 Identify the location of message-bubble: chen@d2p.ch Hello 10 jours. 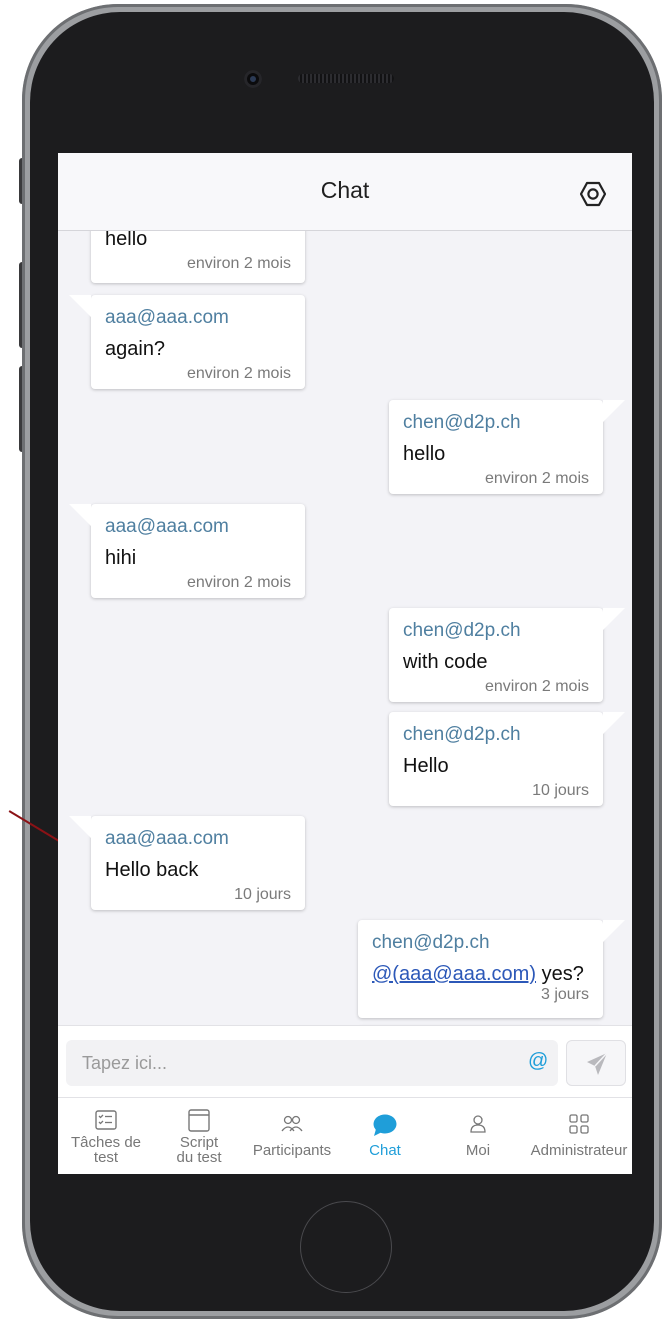
(507, 759).